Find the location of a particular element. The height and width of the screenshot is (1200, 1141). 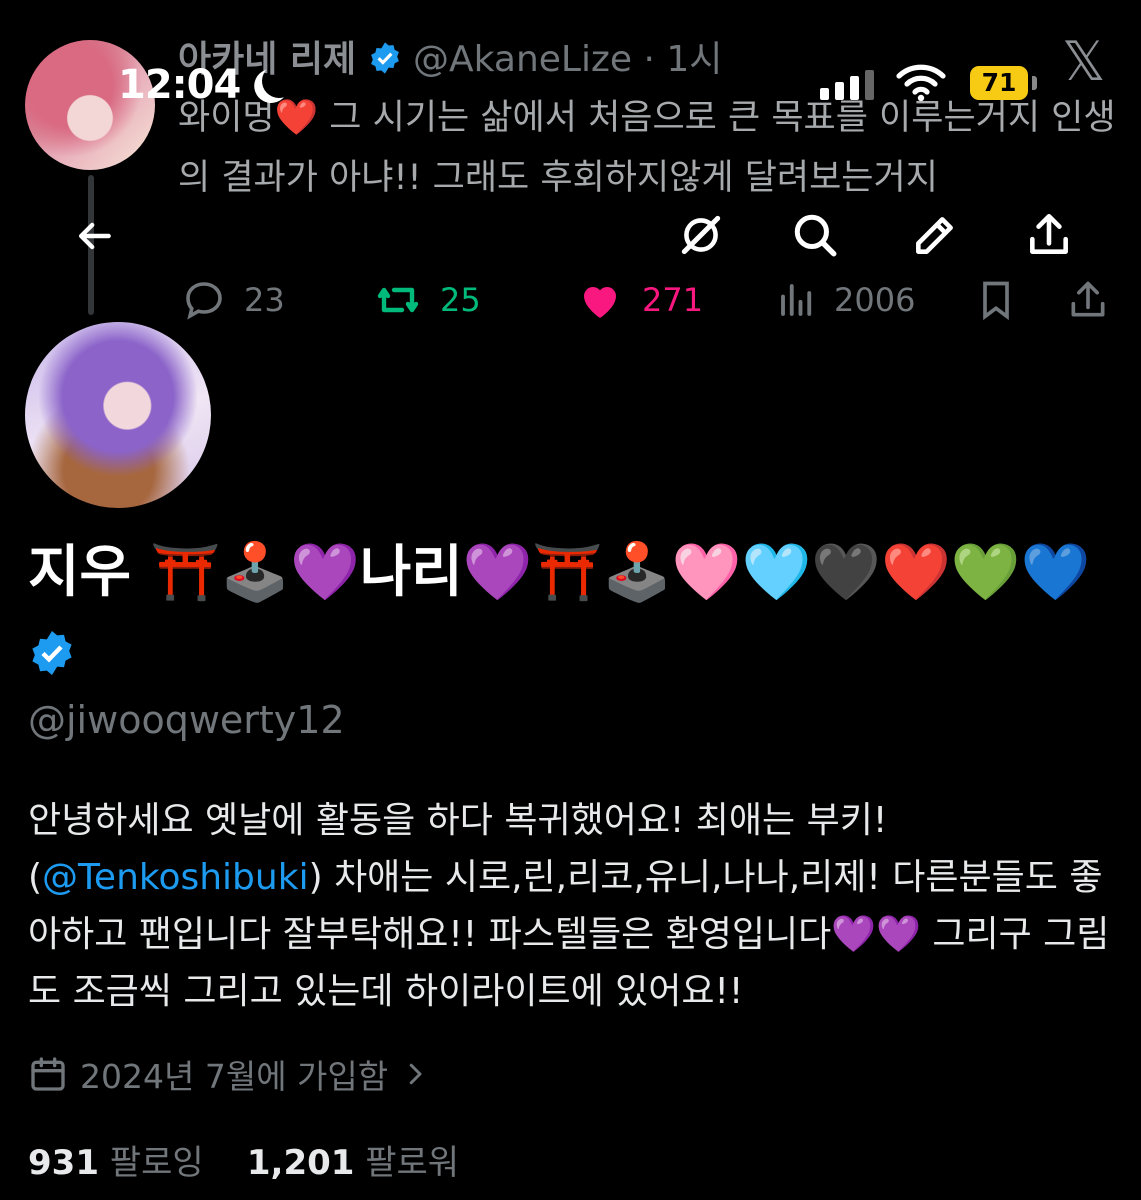

bookmark-icon is located at coordinates (996, 301).